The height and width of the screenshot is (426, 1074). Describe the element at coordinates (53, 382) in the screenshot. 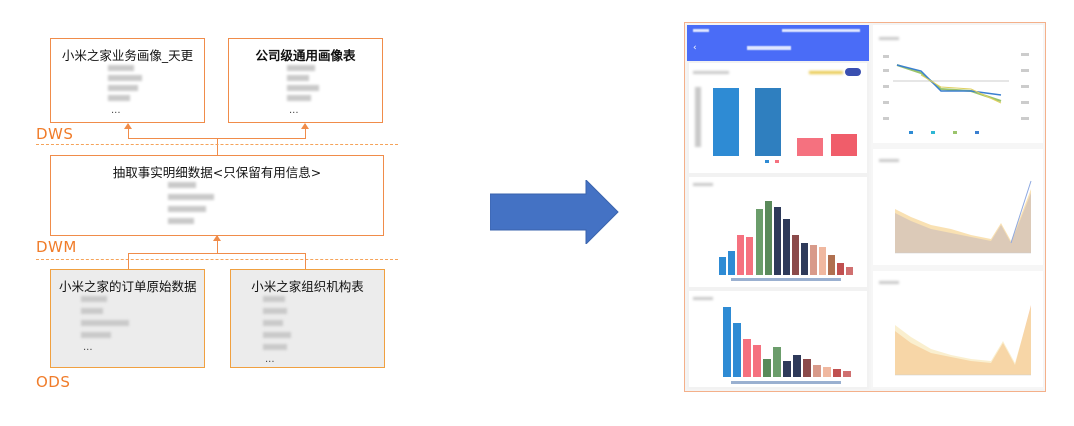

I see `layer-label-ods: ODS` at that location.